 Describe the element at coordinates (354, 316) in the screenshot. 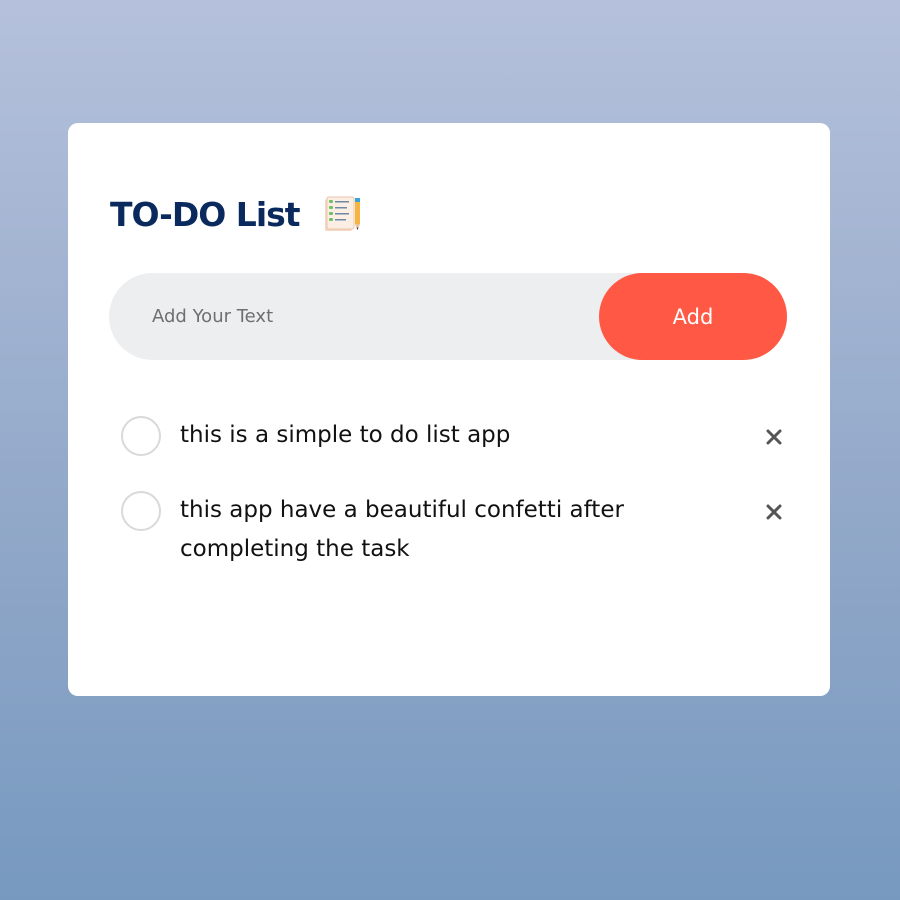

I see `task-input` at that location.